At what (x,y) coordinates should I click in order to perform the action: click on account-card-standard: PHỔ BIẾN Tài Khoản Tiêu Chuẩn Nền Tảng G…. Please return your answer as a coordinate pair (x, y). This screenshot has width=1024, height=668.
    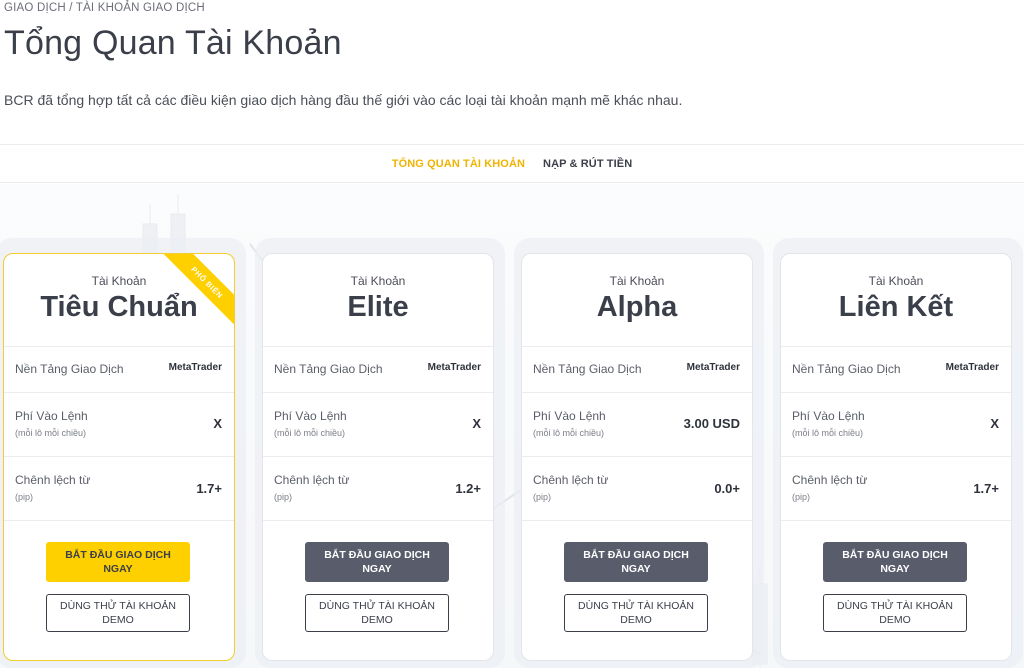
    Looking at the image, I should click on (119, 457).